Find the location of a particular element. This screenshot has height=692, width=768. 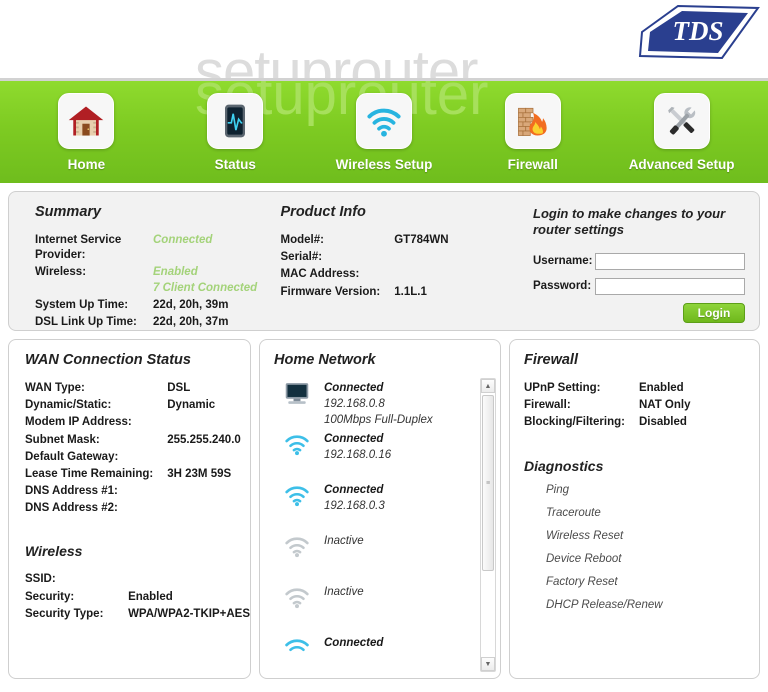

nav-label-advanced-setup: Advanced Setup is located at coordinates (681, 164).